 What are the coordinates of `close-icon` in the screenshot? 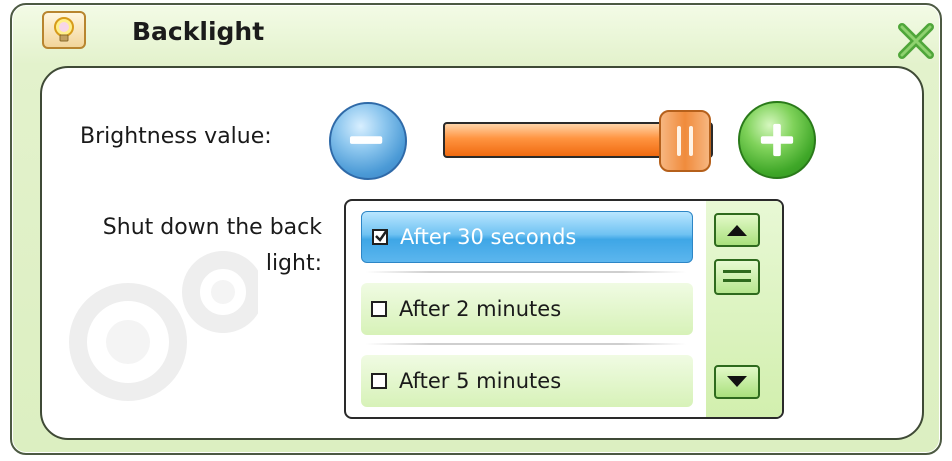 It's located at (916, 41).